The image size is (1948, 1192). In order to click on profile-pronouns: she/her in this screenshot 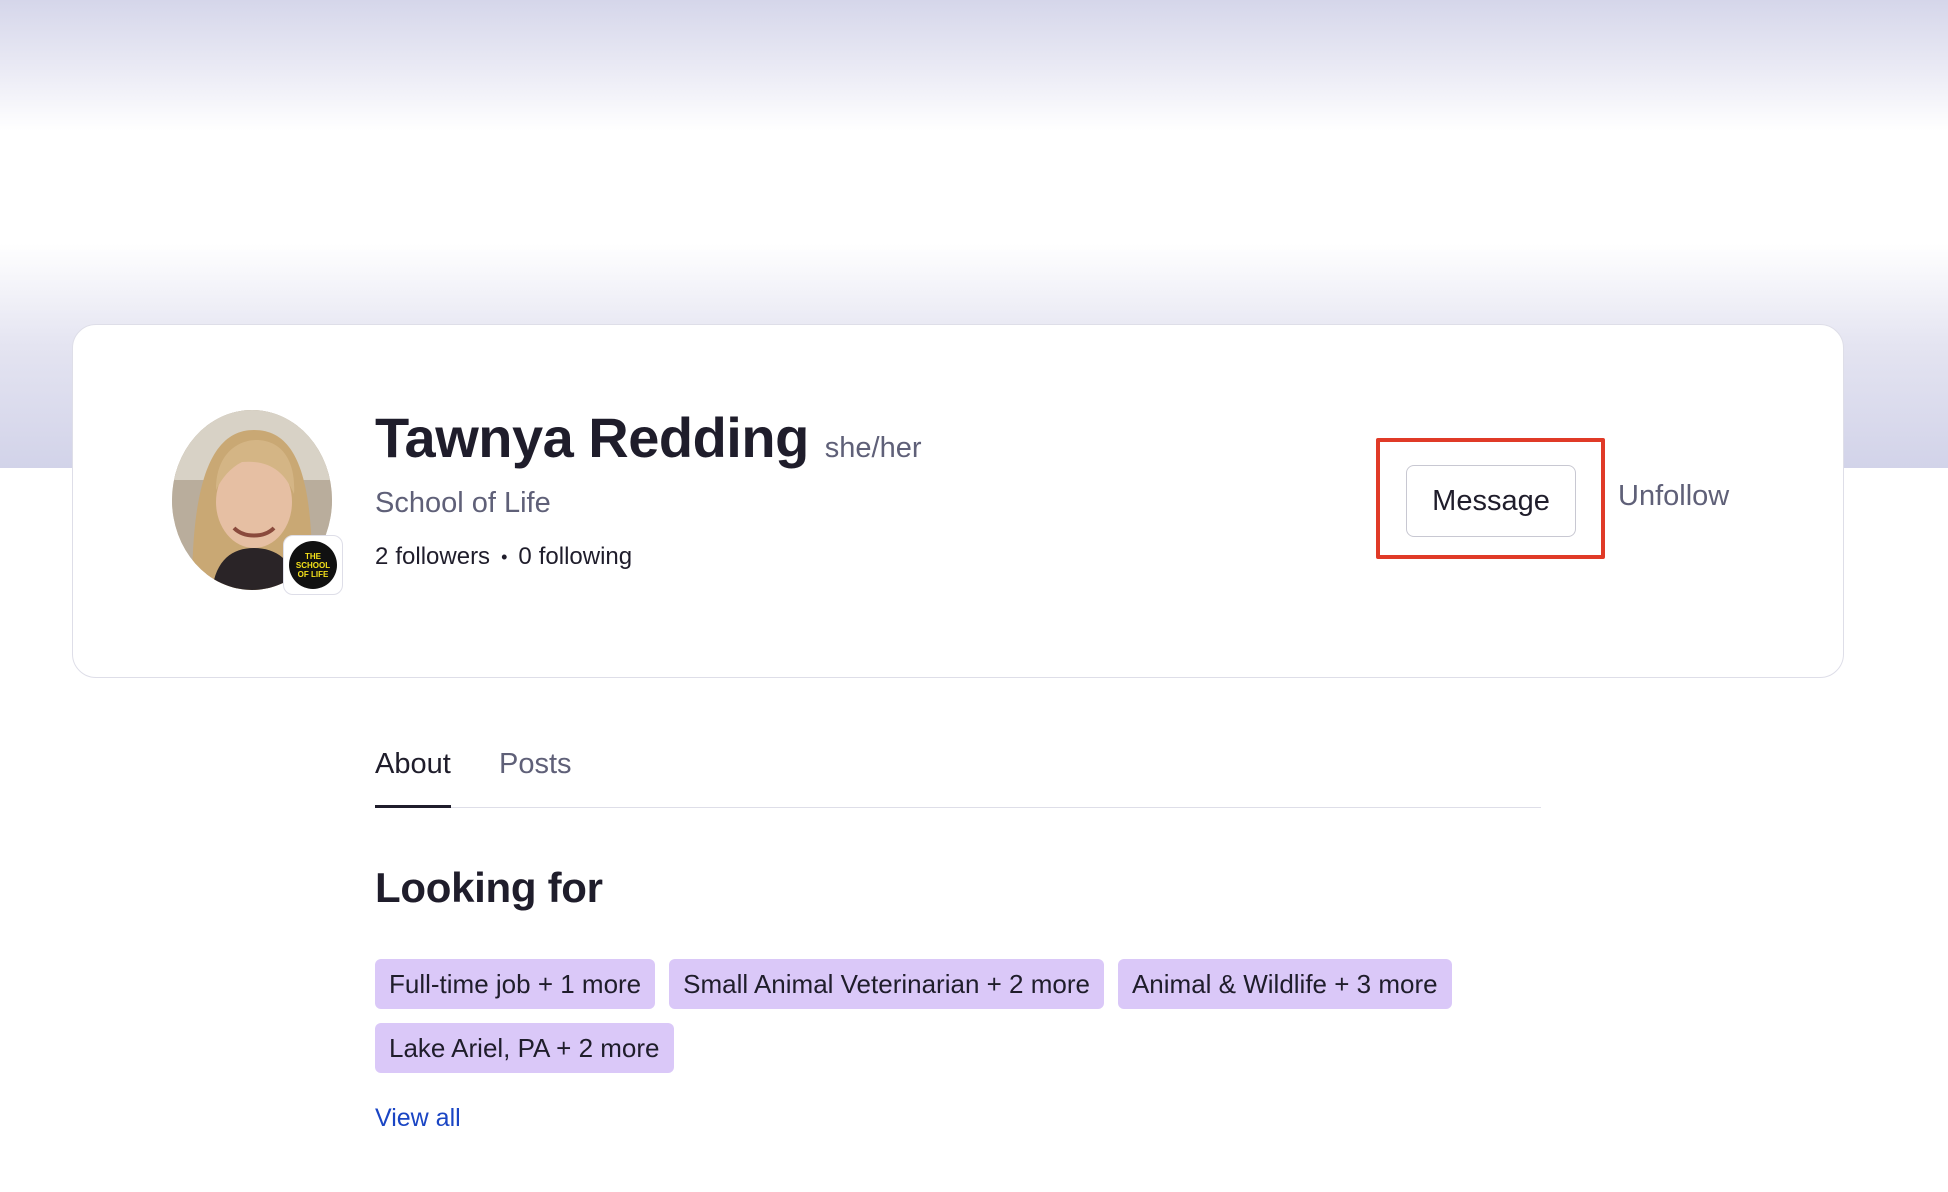, I will do `click(873, 448)`.